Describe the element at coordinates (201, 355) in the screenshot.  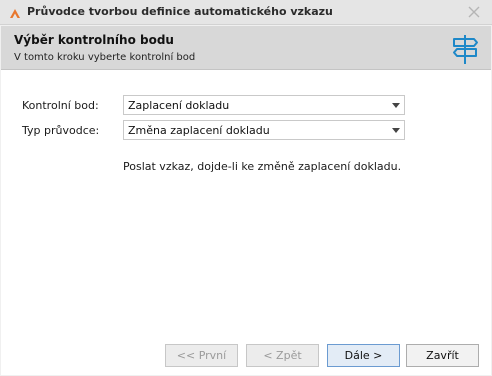
I see `first-button: << První` at that location.